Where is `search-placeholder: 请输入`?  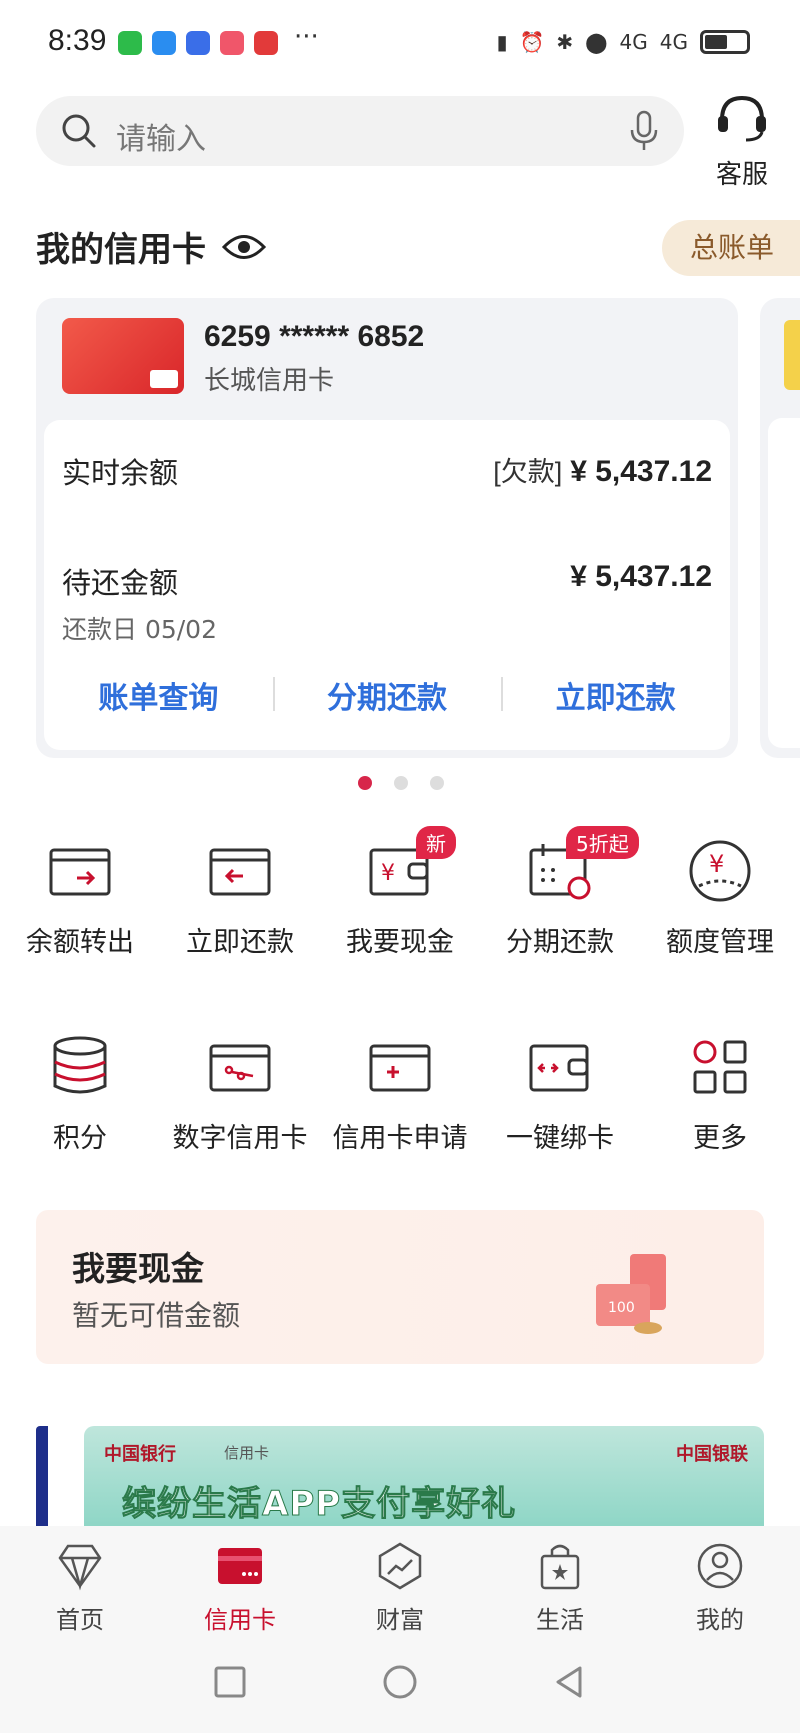 search-placeholder: 请输入 is located at coordinates (161, 139).